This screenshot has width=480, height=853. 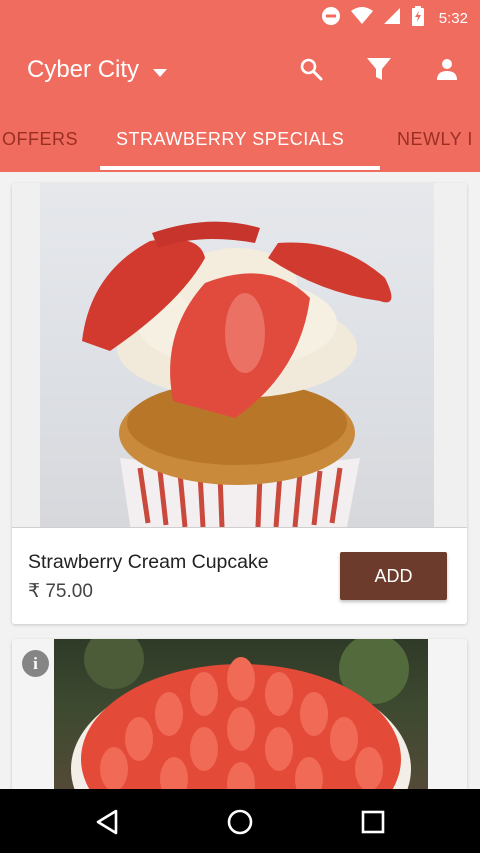 I want to click on profile-icon, so click(x=447, y=69).